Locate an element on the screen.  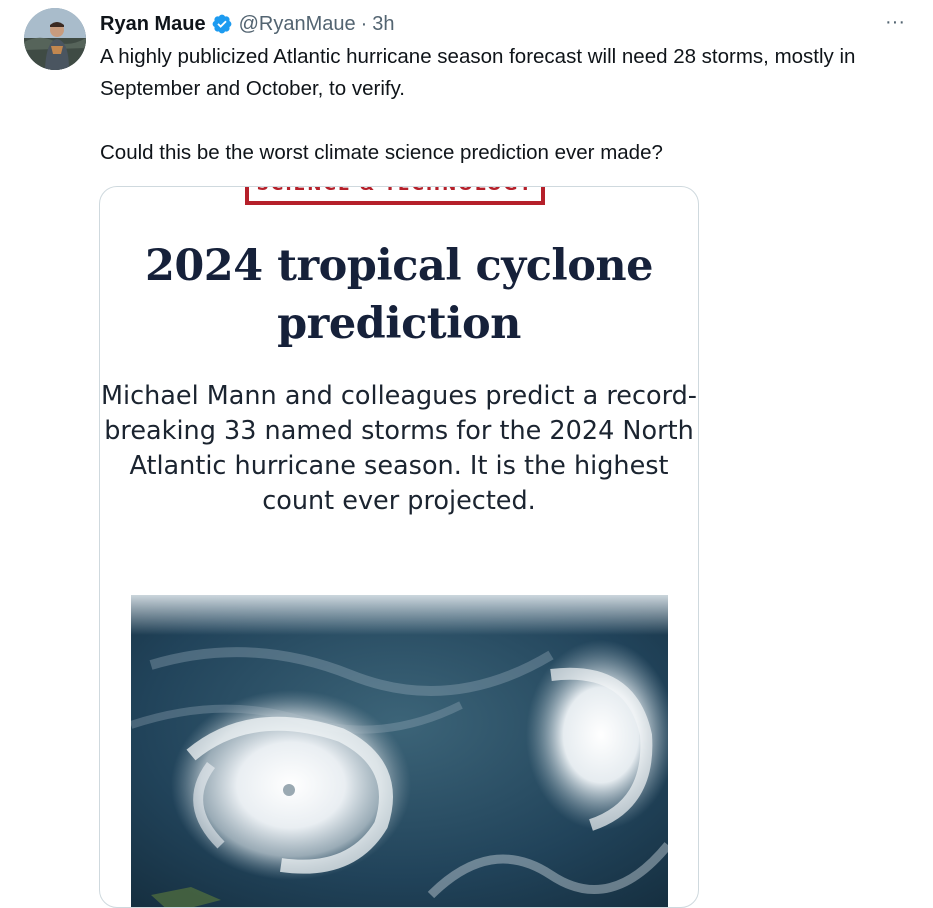
article-headline: 2024 tropical cyclone prediction is located at coordinates (399, 295).